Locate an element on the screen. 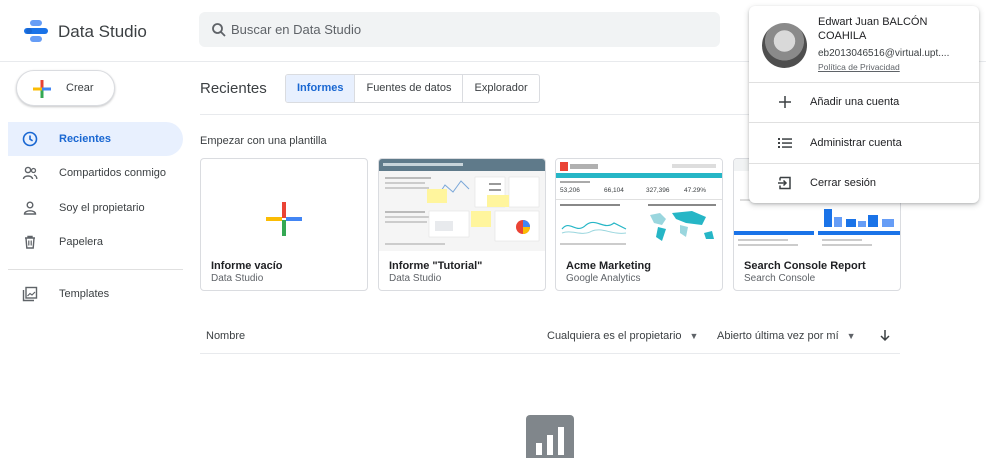  column-header-nombre: Nombre is located at coordinates (225, 336).